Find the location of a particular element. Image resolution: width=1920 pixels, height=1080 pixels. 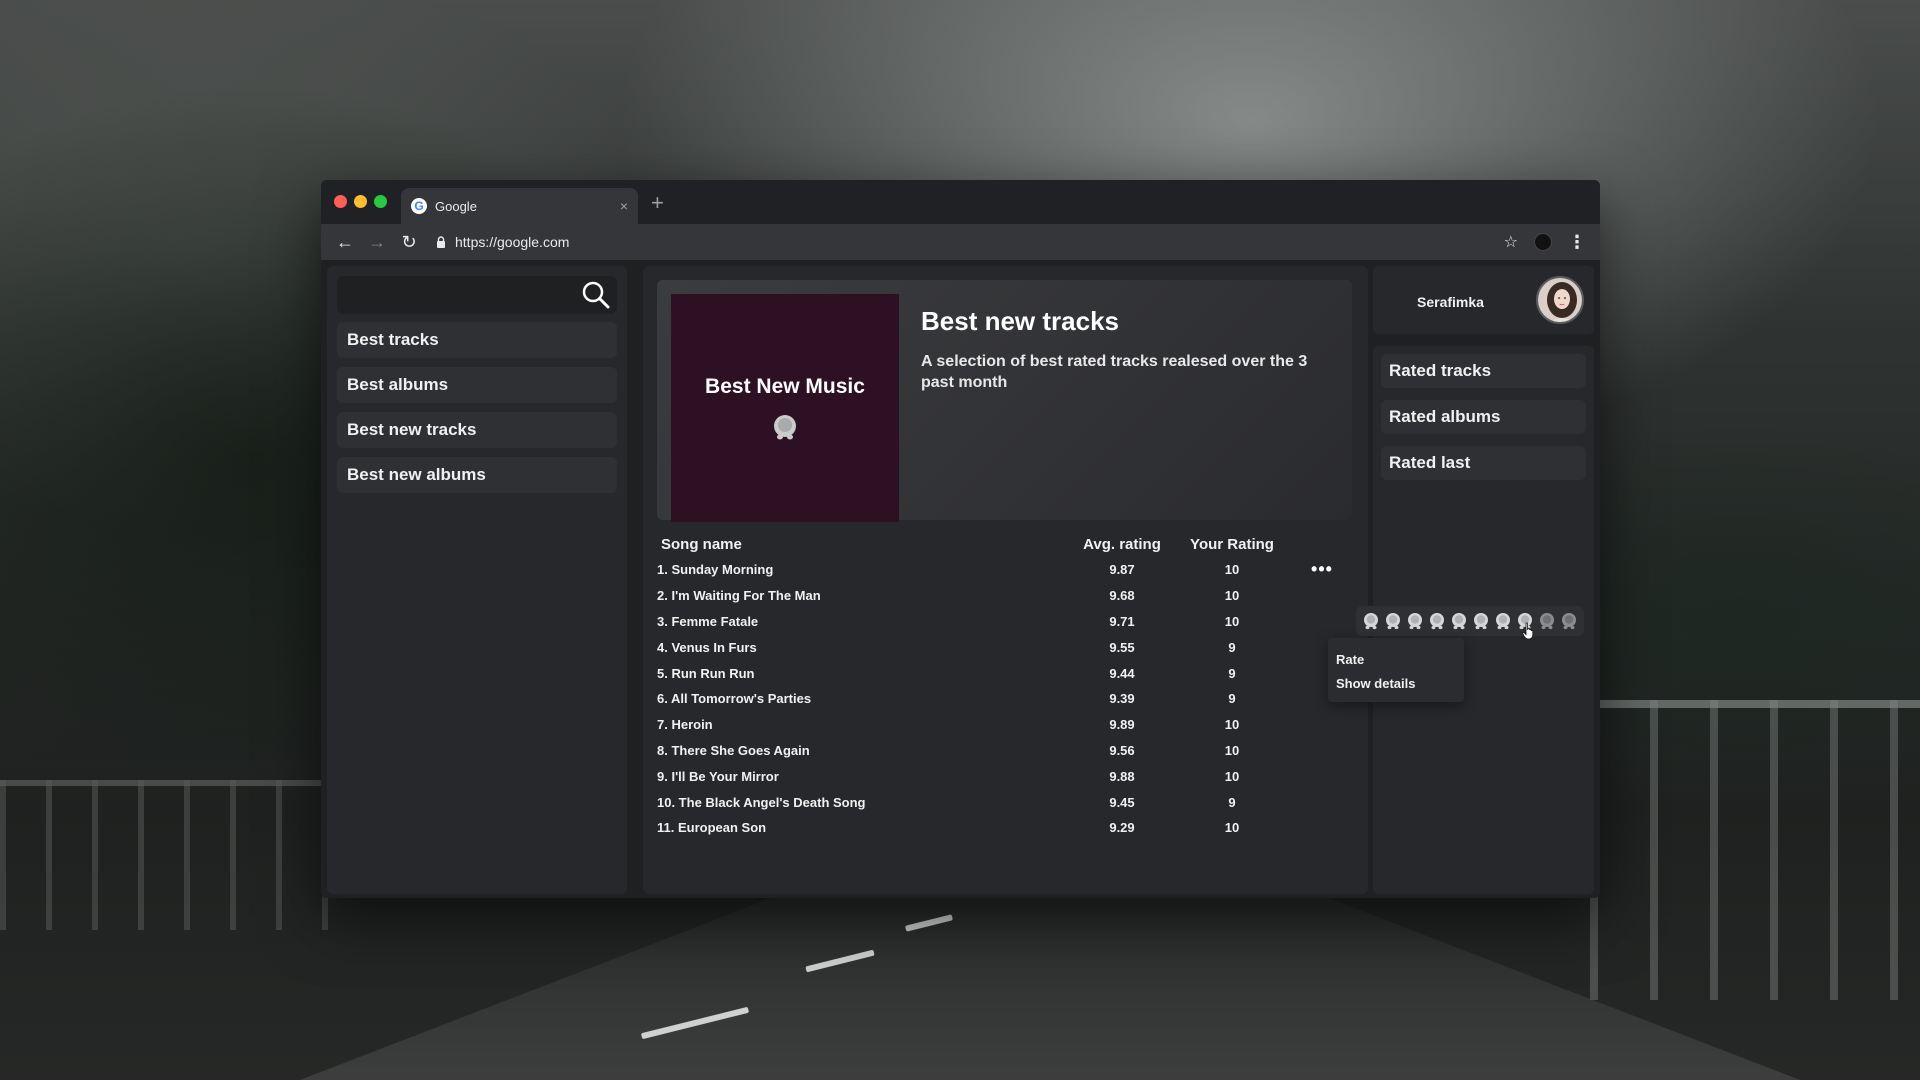

table-row: 11. European Son 9.29 10 is located at coordinates (1007, 828).